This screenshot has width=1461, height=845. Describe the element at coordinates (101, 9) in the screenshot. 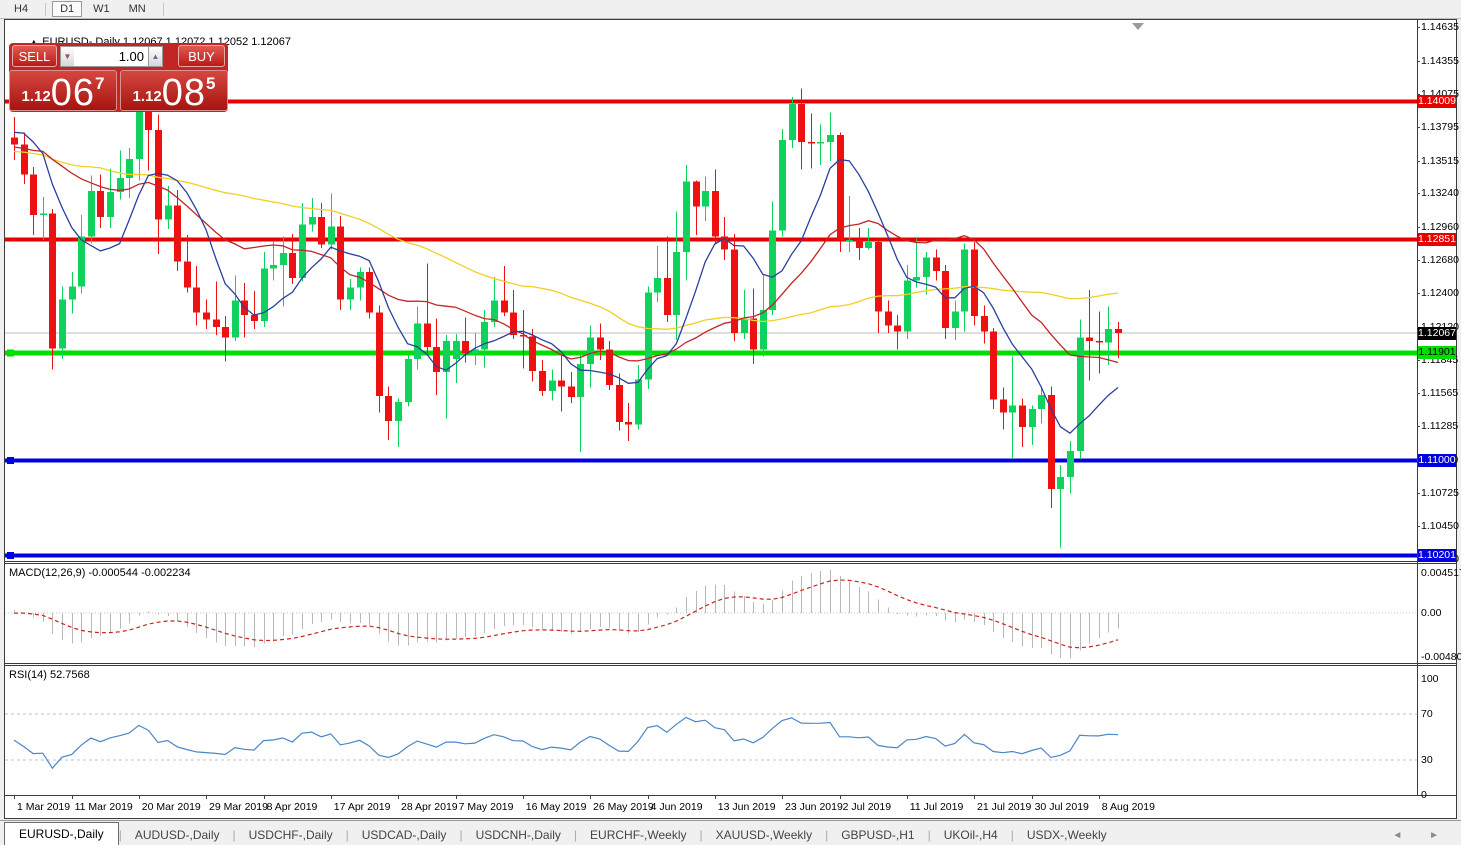

I see `timeframe-button-w1: W1` at that location.